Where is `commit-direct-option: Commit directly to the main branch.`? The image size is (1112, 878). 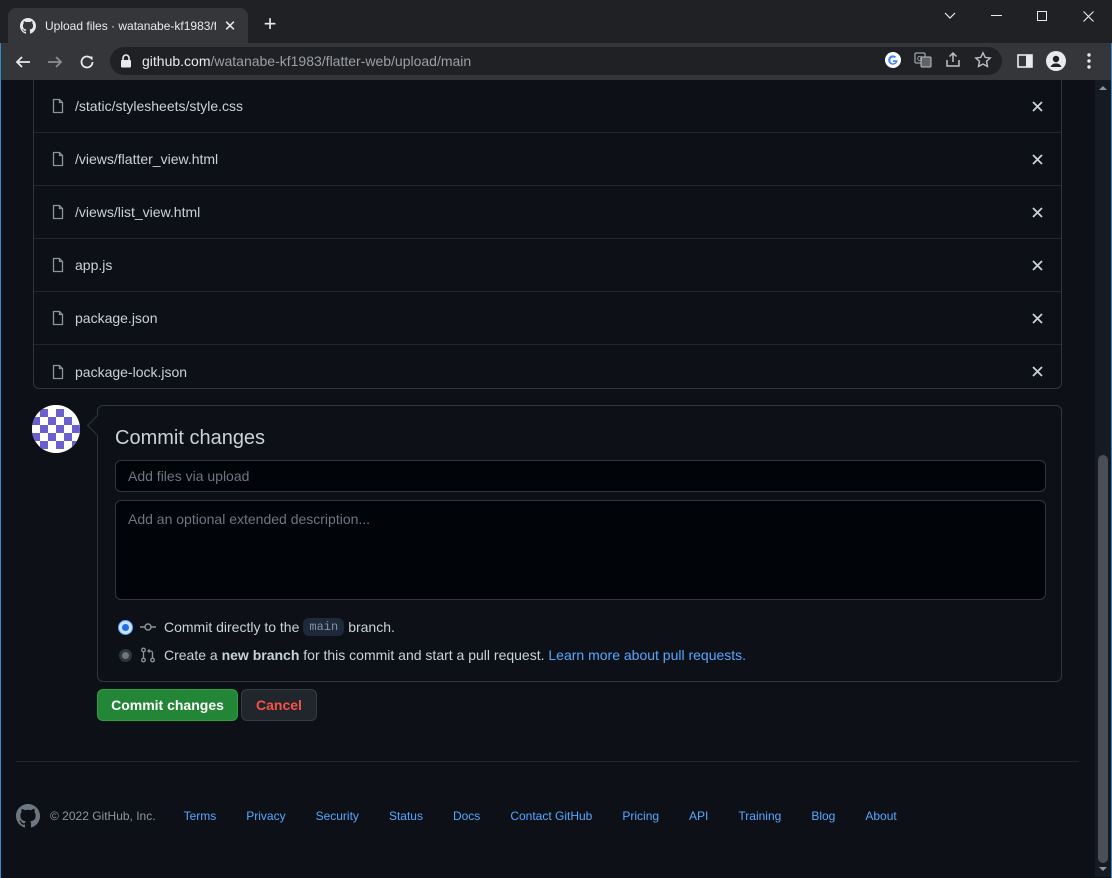
commit-direct-option: Commit directly to the main branch. is located at coordinates (257, 627).